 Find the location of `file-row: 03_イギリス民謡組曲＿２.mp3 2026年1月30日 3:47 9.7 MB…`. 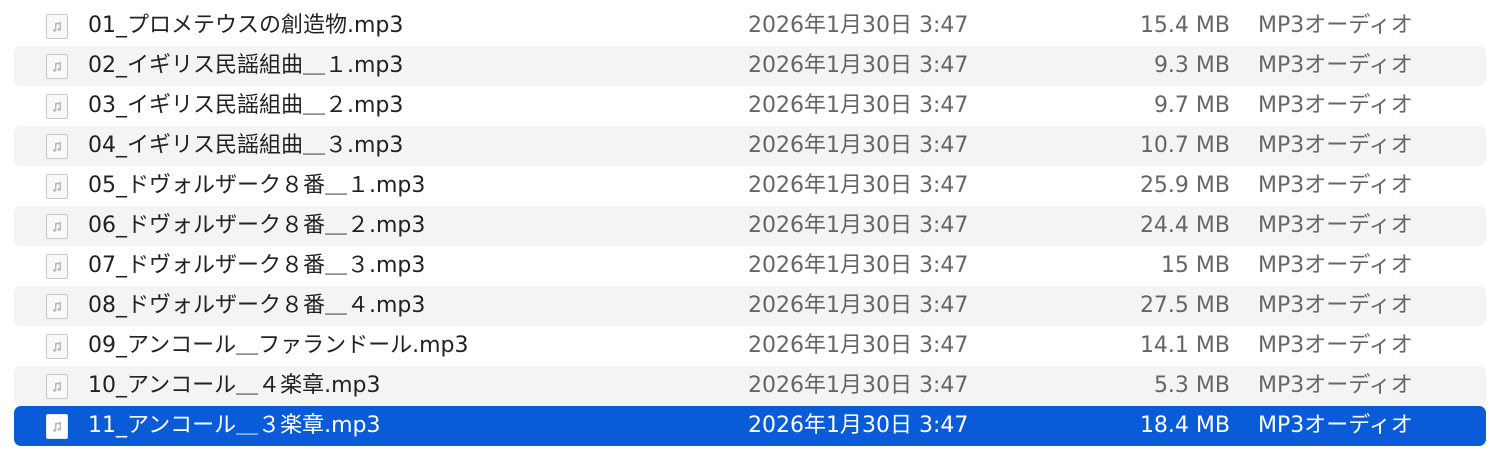

file-row: 03_イギリス民謡組曲＿２.mp3 2026年1月30日 3:47 9.7 MB… is located at coordinates (750, 106).